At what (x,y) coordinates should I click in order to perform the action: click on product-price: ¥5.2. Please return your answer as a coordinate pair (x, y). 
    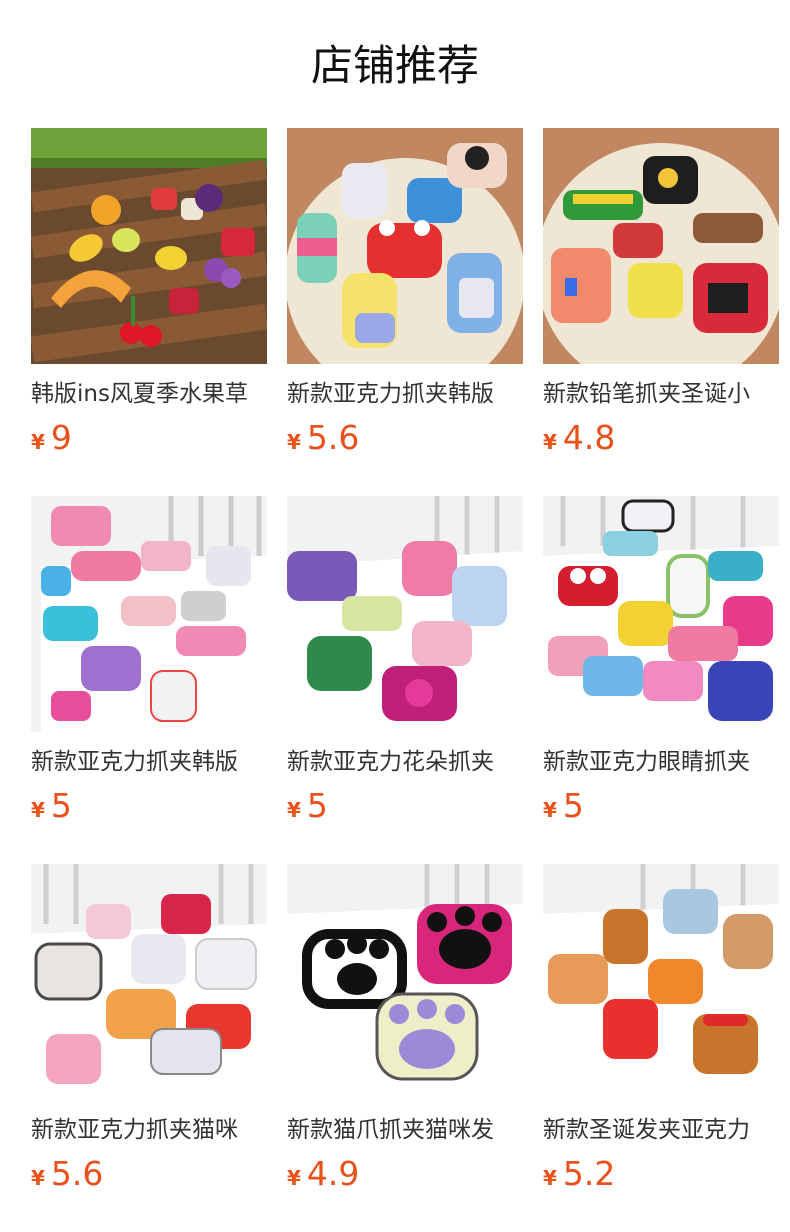
    Looking at the image, I should click on (579, 1174).